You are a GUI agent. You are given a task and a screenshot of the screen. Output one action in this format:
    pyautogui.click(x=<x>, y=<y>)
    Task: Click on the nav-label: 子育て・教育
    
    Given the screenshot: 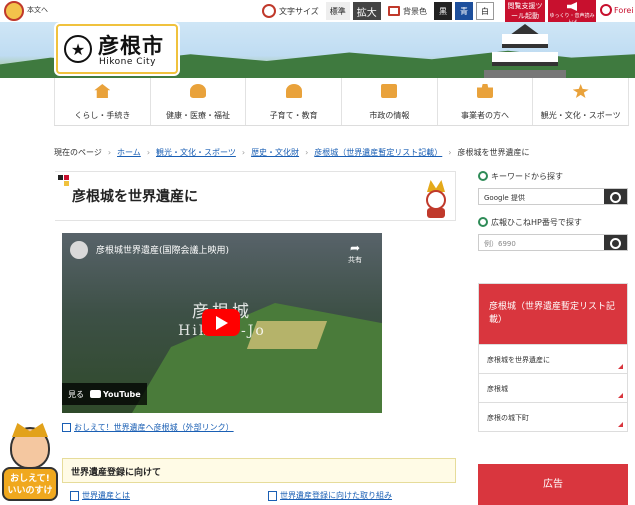 What is the action you would take?
    pyautogui.click(x=293, y=115)
    